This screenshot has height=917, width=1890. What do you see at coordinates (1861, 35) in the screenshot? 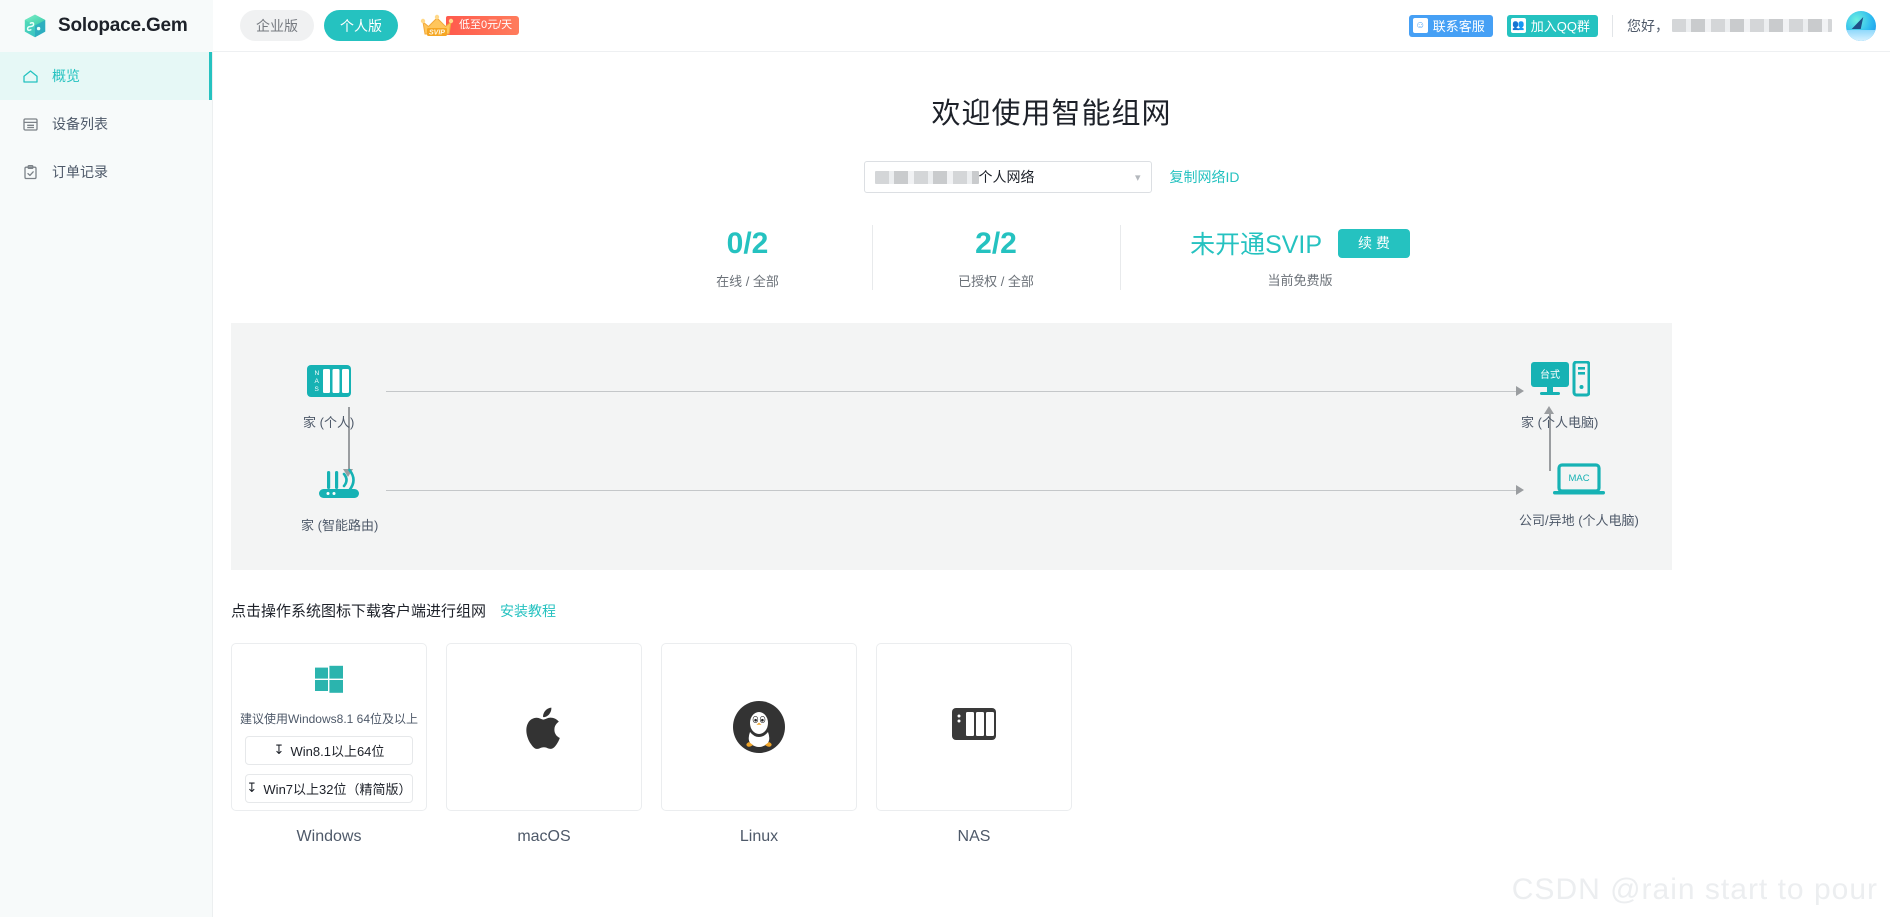
I see `avatar-water` at bounding box center [1861, 35].